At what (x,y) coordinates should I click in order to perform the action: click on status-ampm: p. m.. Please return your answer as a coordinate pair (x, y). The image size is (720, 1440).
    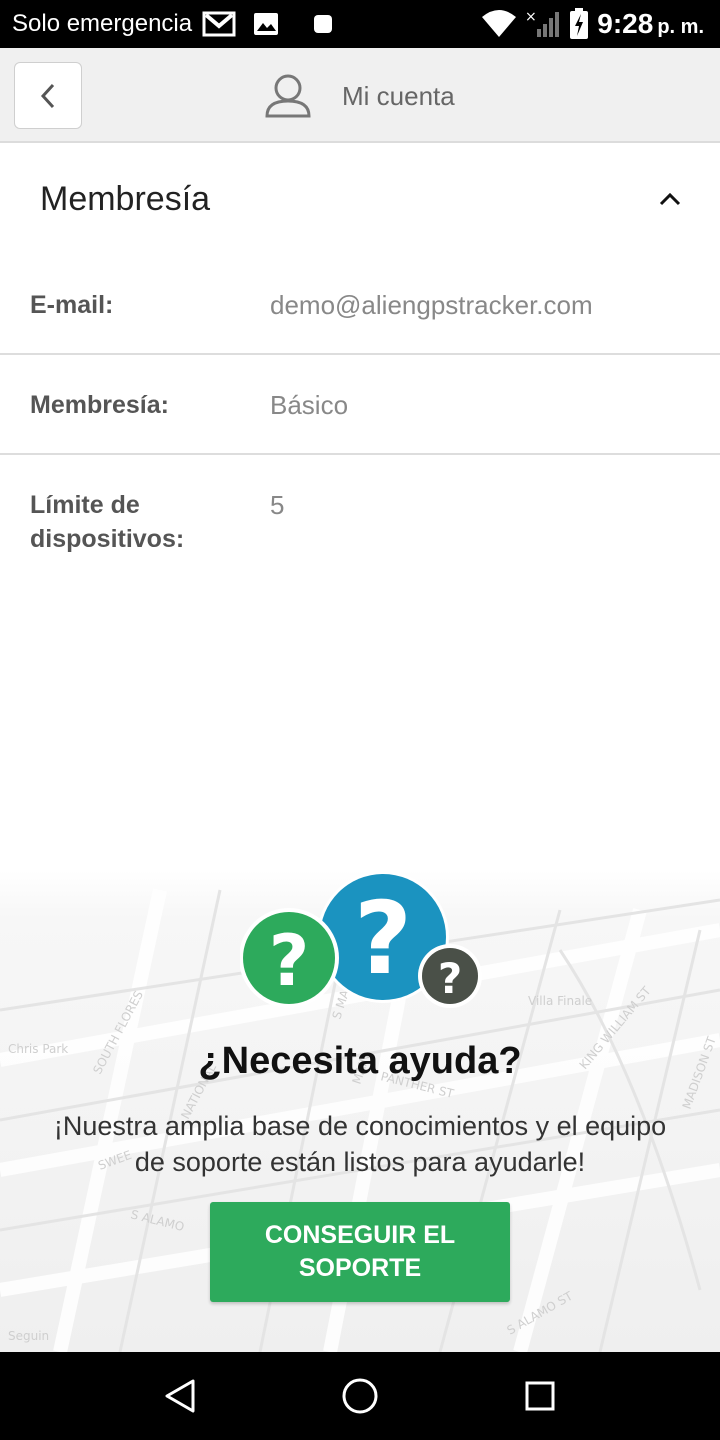
    Looking at the image, I should click on (680, 27).